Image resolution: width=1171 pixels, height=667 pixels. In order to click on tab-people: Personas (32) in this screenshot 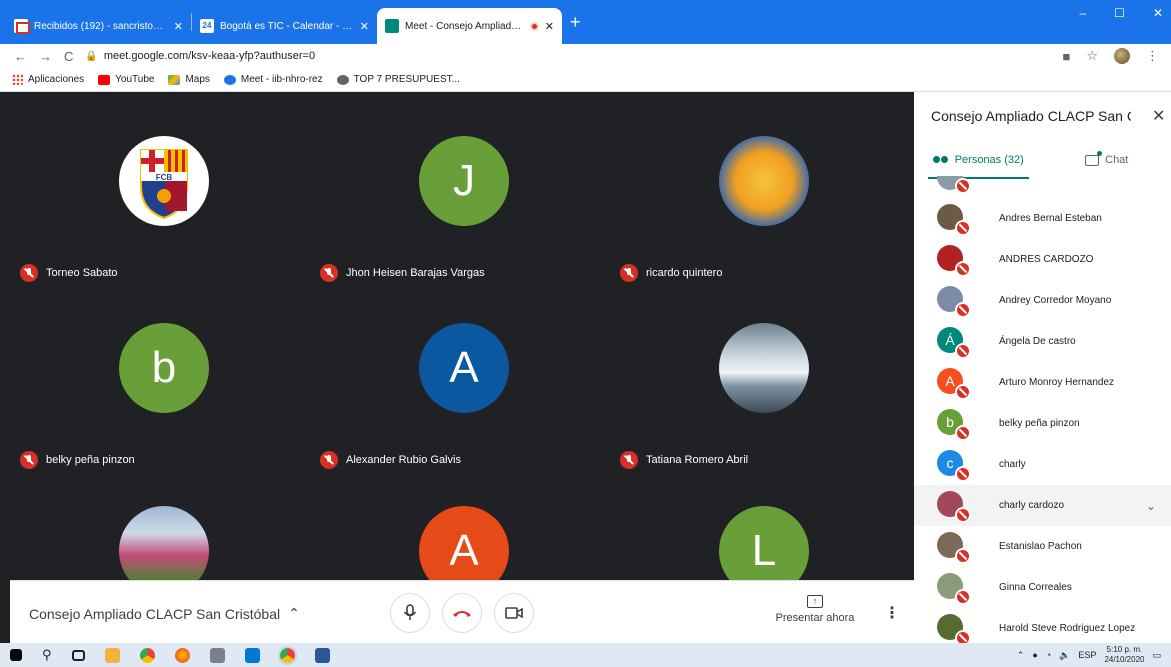, I will do `click(978, 161)`.